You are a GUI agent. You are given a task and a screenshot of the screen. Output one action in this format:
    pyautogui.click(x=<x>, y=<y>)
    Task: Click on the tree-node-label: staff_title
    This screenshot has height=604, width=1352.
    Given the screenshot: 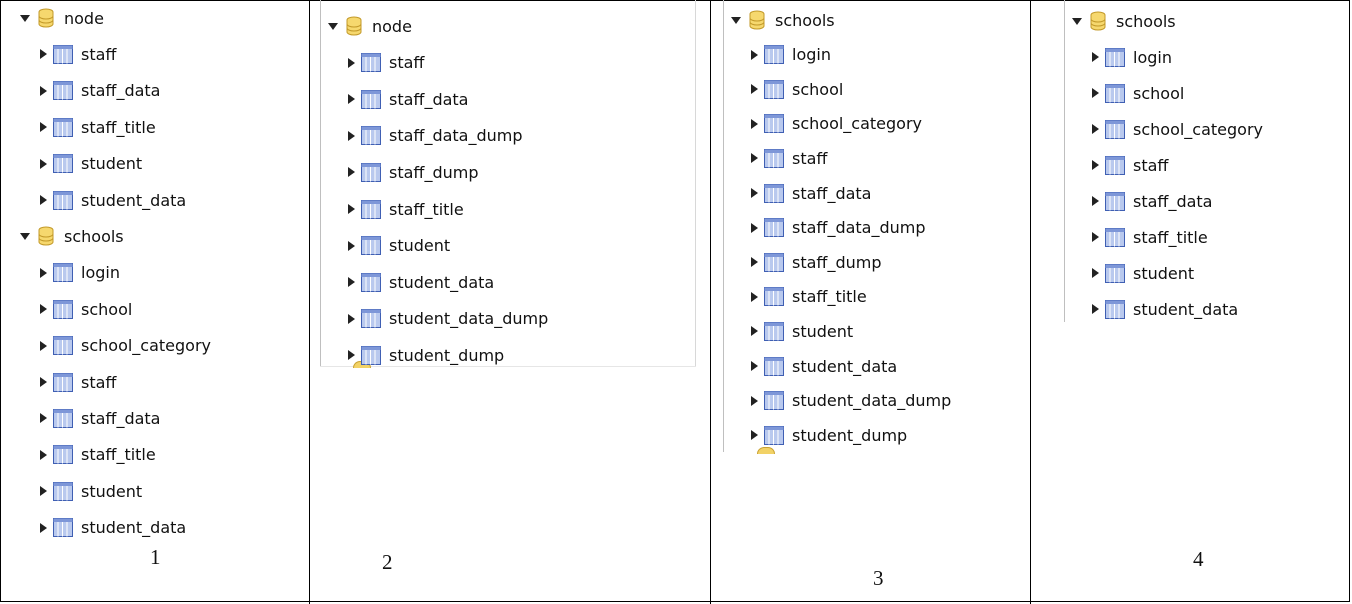 What is the action you would take?
    pyautogui.click(x=118, y=127)
    